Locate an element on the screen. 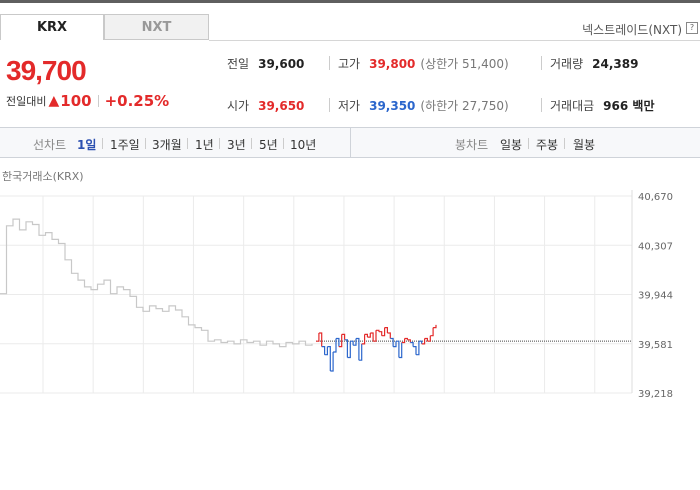  y-tick-label: 39,944 is located at coordinates (655, 296).